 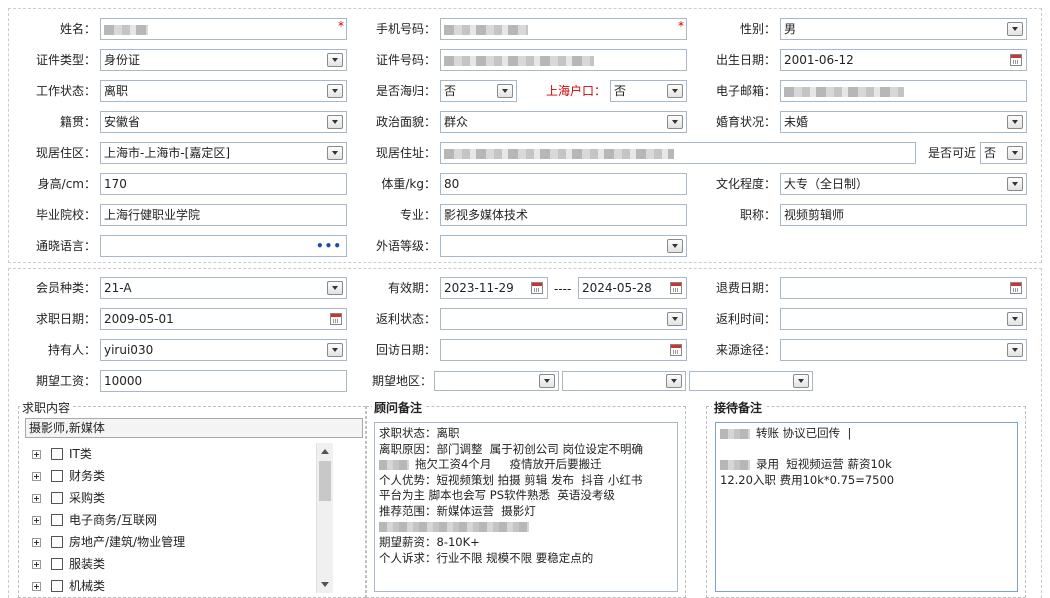 I want to click on political-status-select: 群众, so click(x=563, y=122).